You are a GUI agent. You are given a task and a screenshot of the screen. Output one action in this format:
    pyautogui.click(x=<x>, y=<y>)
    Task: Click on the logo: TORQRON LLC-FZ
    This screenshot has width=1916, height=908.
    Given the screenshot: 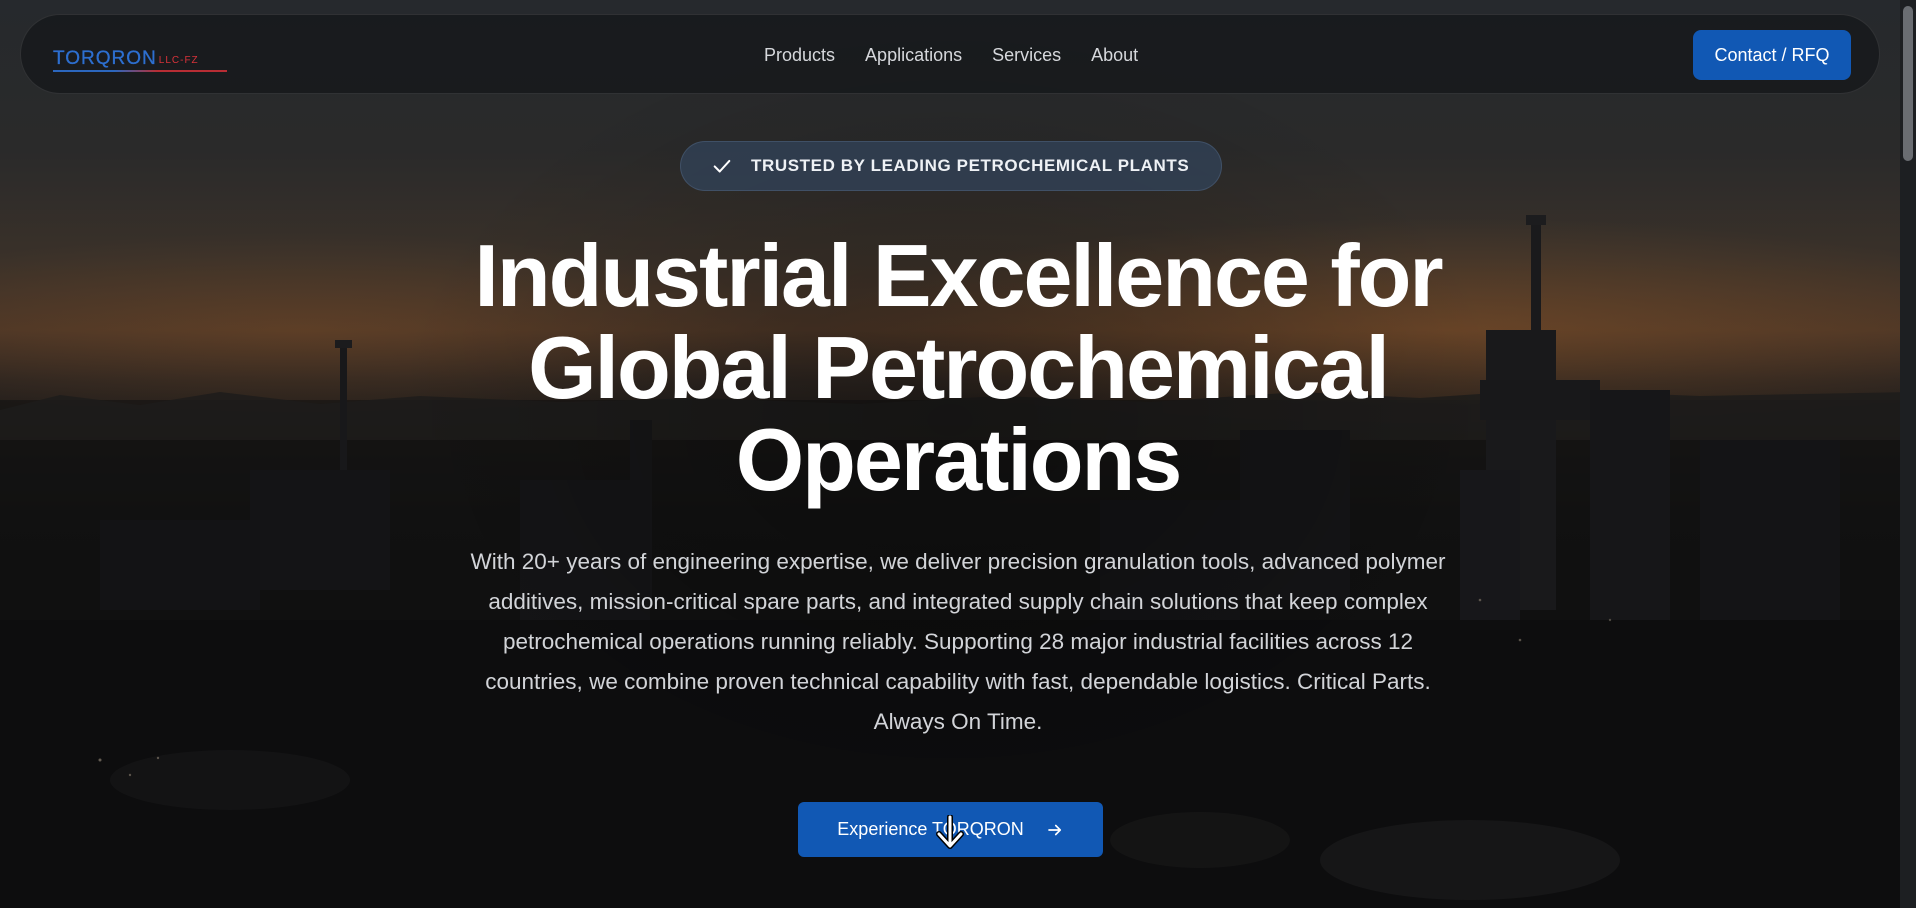 What is the action you would take?
    pyautogui.click(x=140, y=58)
    